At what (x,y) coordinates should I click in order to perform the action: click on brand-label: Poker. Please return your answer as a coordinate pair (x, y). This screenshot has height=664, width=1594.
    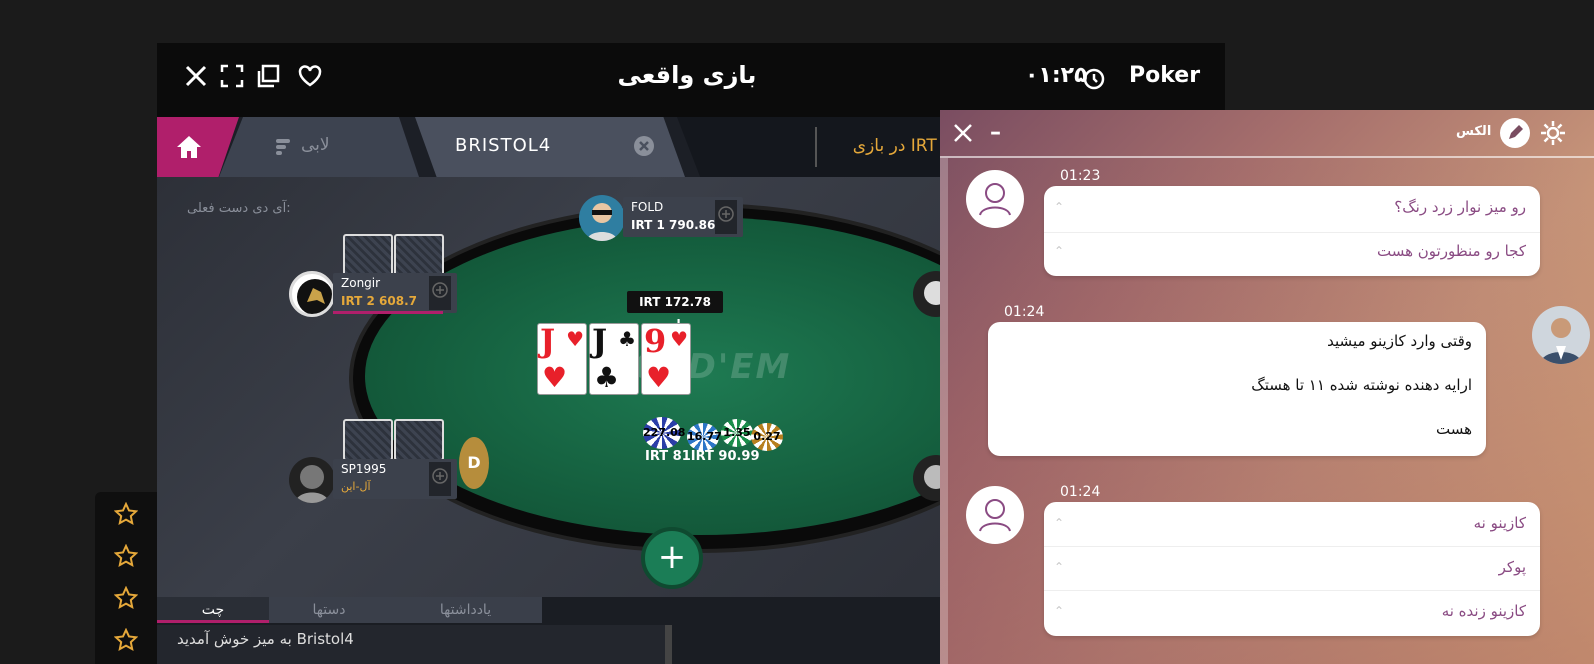
    Looking at the image, I should click on (1165, 75).